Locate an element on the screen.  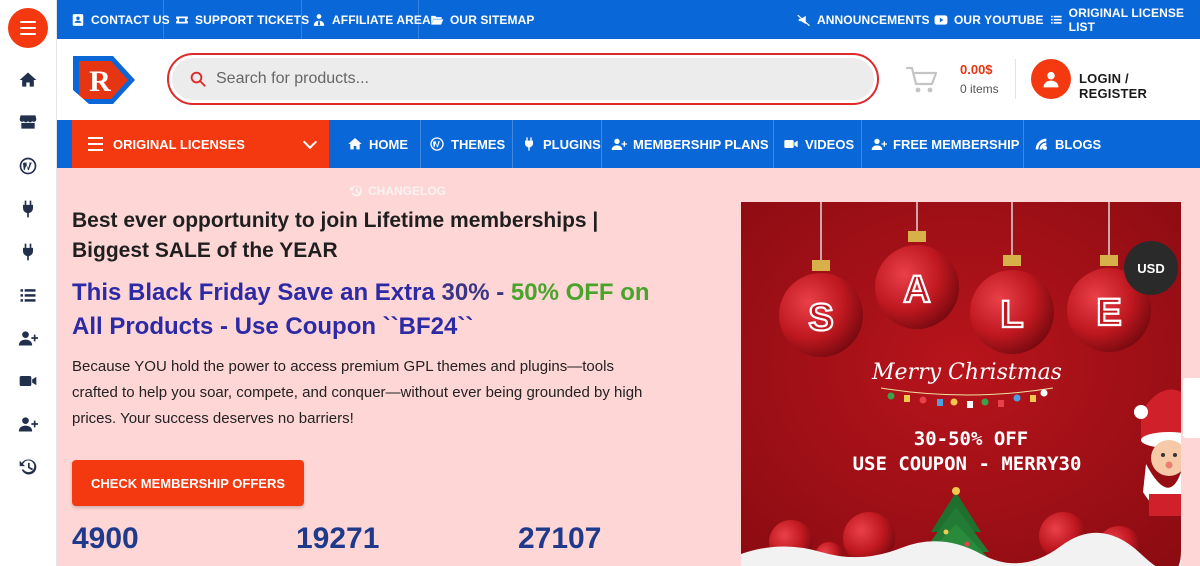
changelog-label: CHANGELOG is located at coordinates (407, 191).